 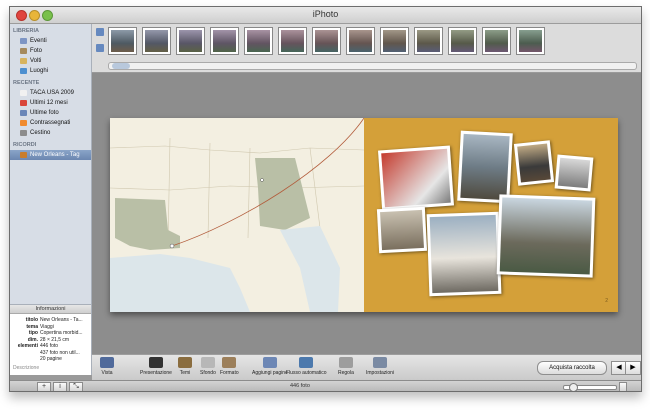 I want to click on sidebar-item: Luoghi, so click(x=50, y=71).